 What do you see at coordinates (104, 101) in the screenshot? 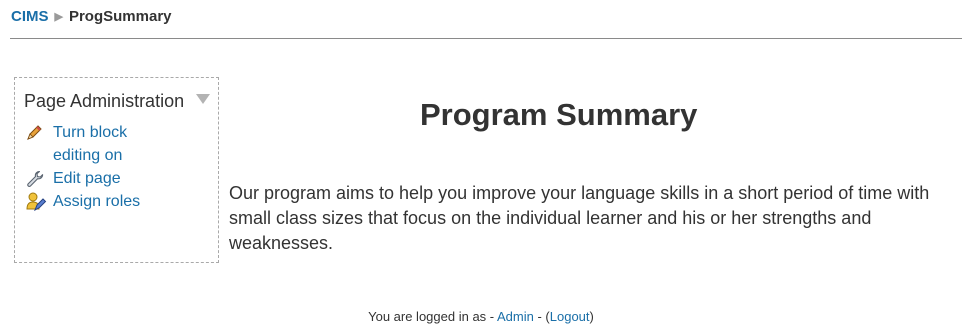
I see `block-title: Page Administration` at bounding box center [104, 101].